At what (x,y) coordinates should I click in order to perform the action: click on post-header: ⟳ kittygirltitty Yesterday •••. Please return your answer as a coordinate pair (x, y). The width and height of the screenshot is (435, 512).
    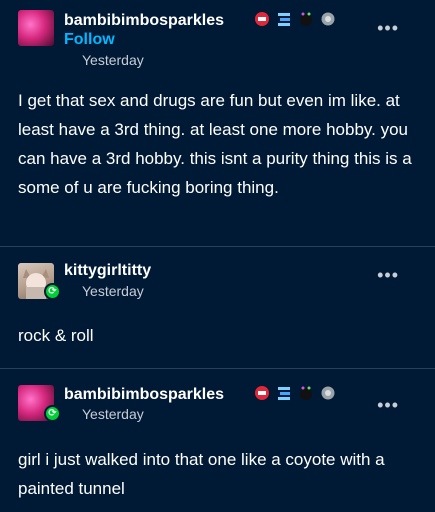
    Looking at the image, I should click on (217, 282).